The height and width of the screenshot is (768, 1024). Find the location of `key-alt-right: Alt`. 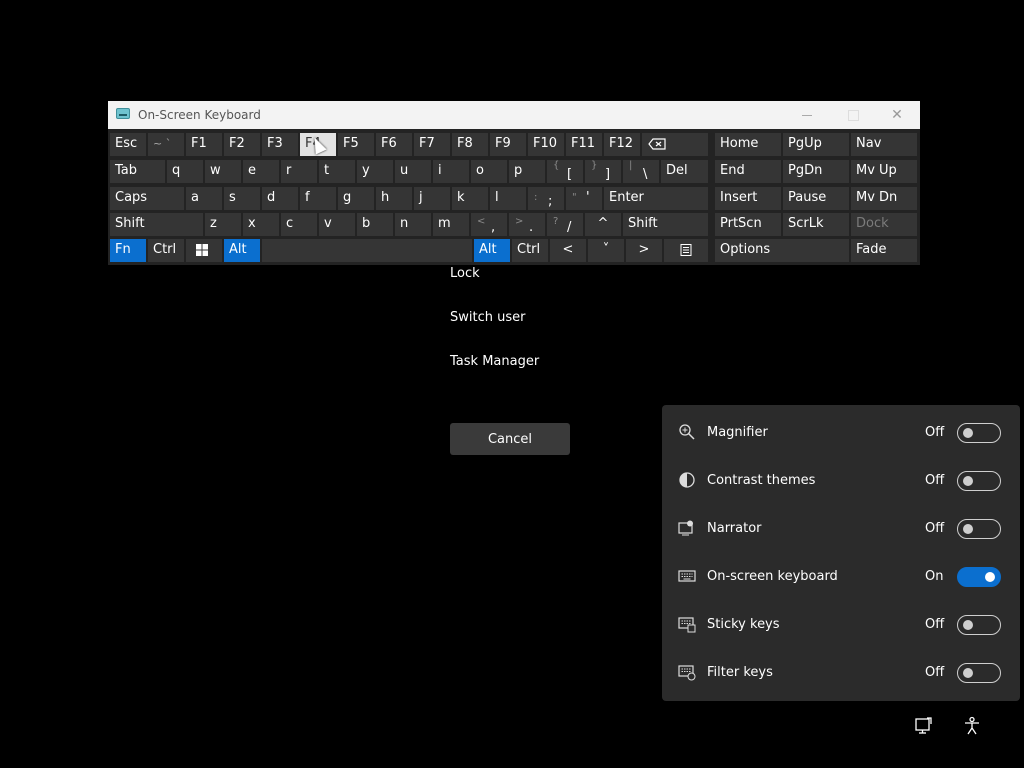

key-alt-right: Alt is located at coordinates (492, 250).